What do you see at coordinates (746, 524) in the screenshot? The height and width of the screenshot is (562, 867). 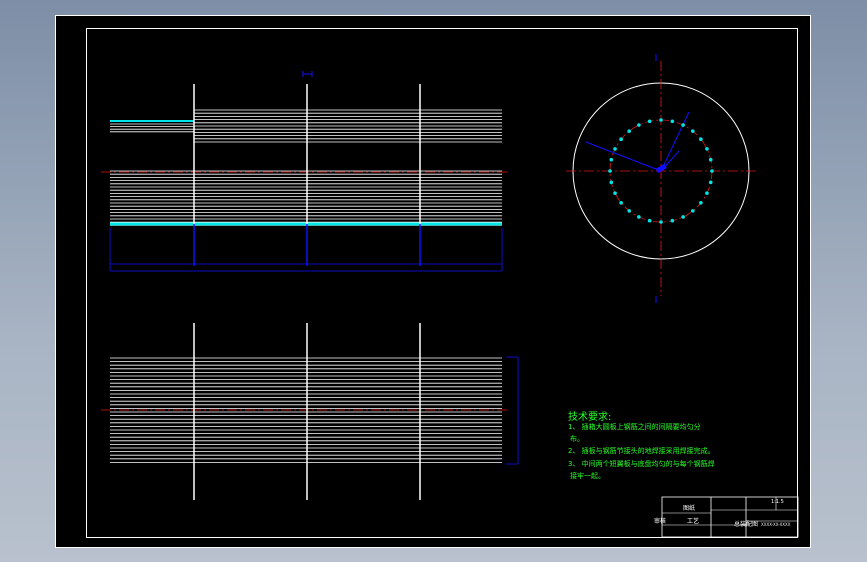 I see `title-block-title: 总装配图` at bounding box center [746, 524].